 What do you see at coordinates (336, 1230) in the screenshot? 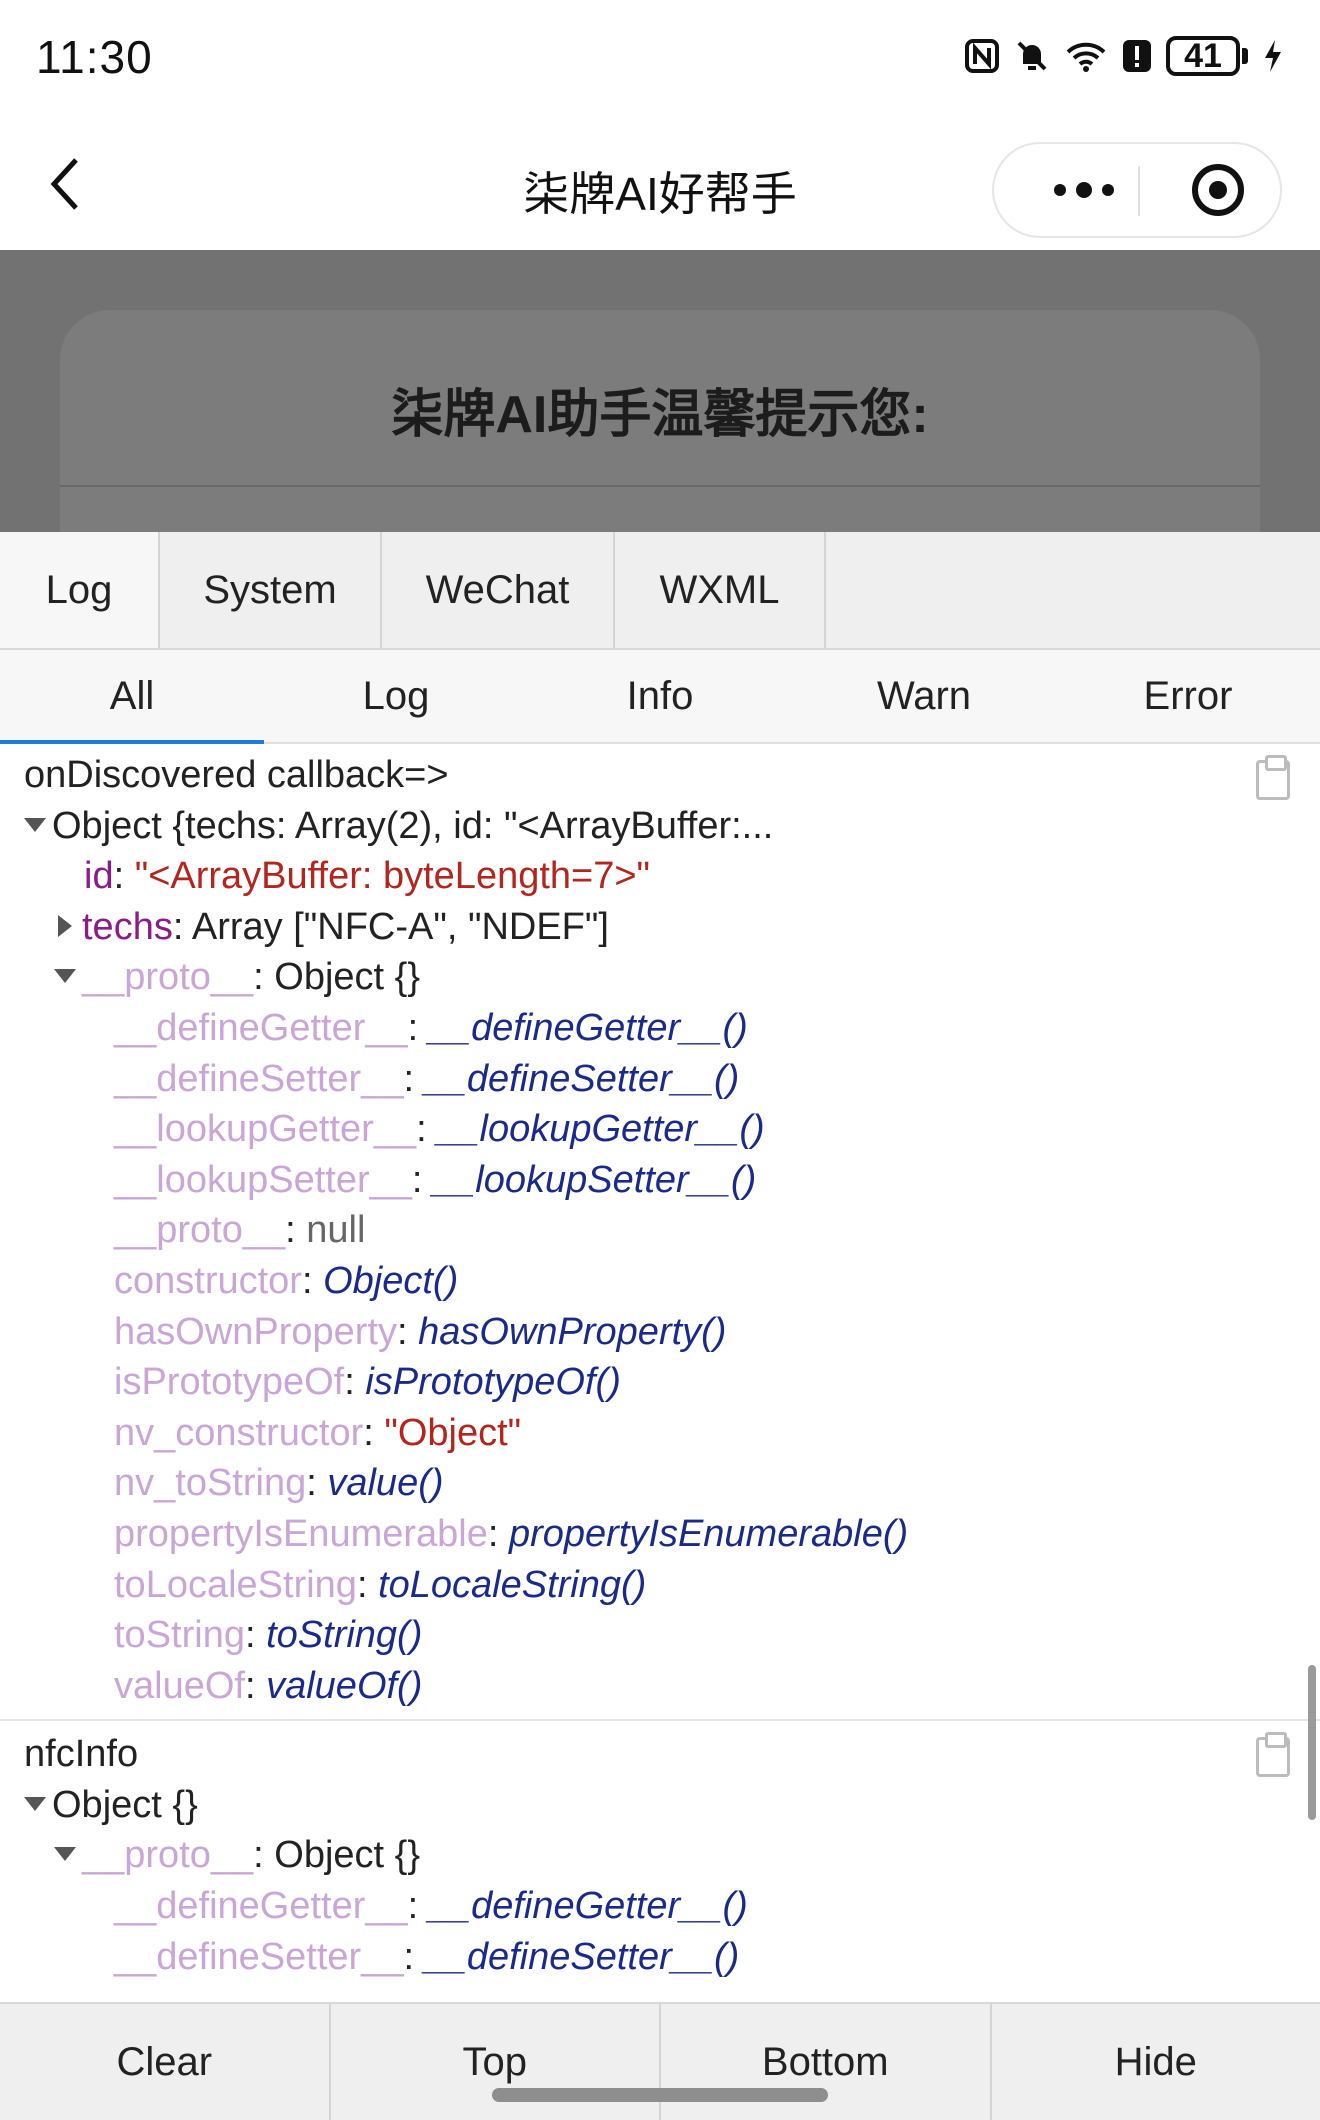
I see `property-value: null` at bounding box center [336, 1230].